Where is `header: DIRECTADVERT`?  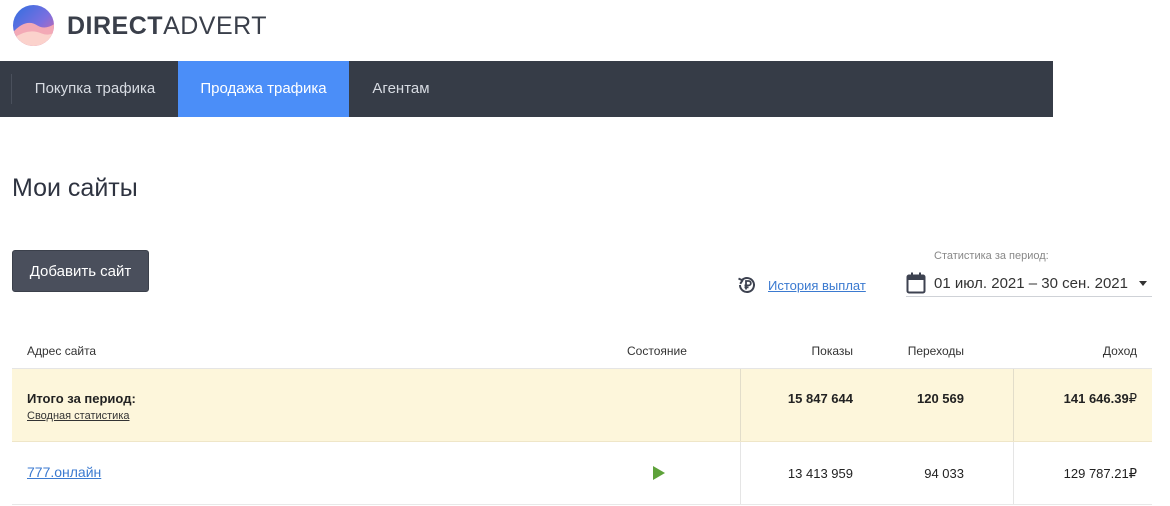
header: DIRECTADVERT is located at coordinates (585, 30).